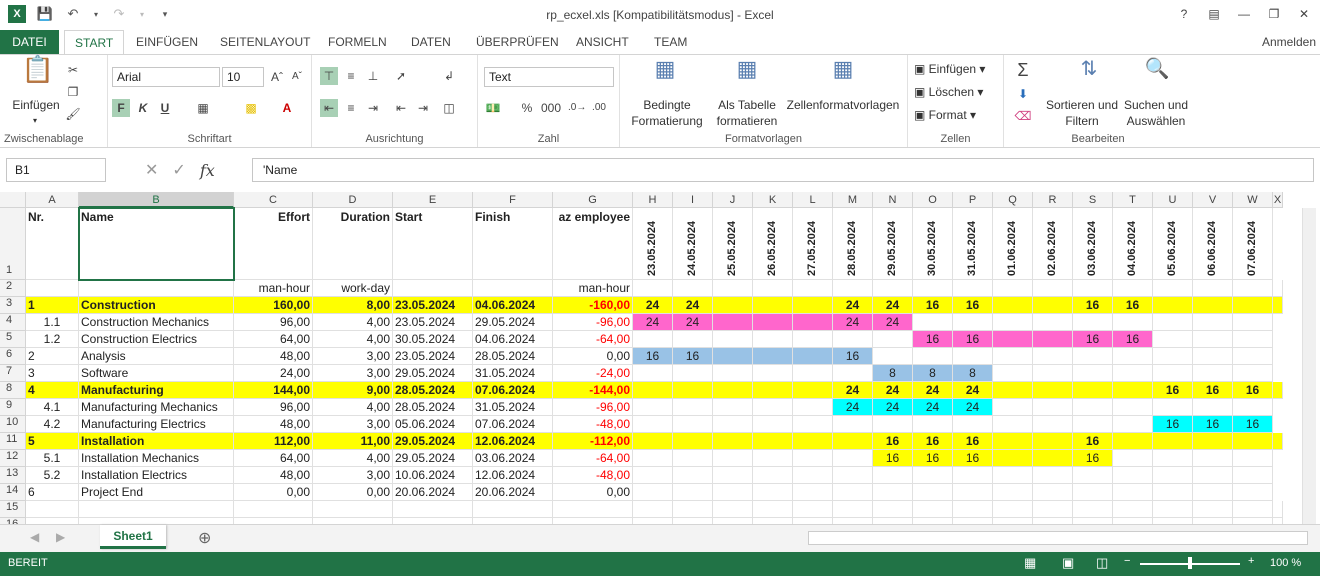  I want to click on column-header-R: R, so click(1053, 200).